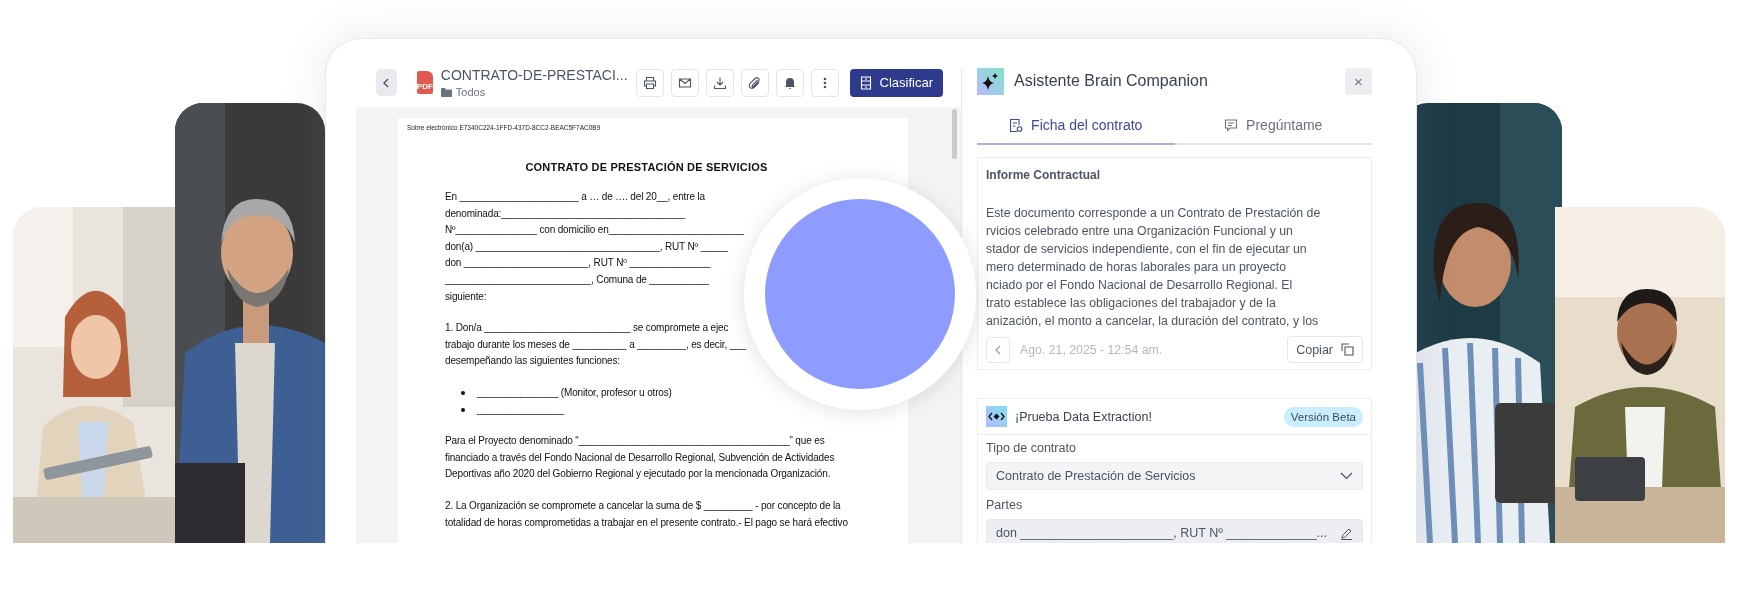  I want to click on print-button, so click(649, 82).